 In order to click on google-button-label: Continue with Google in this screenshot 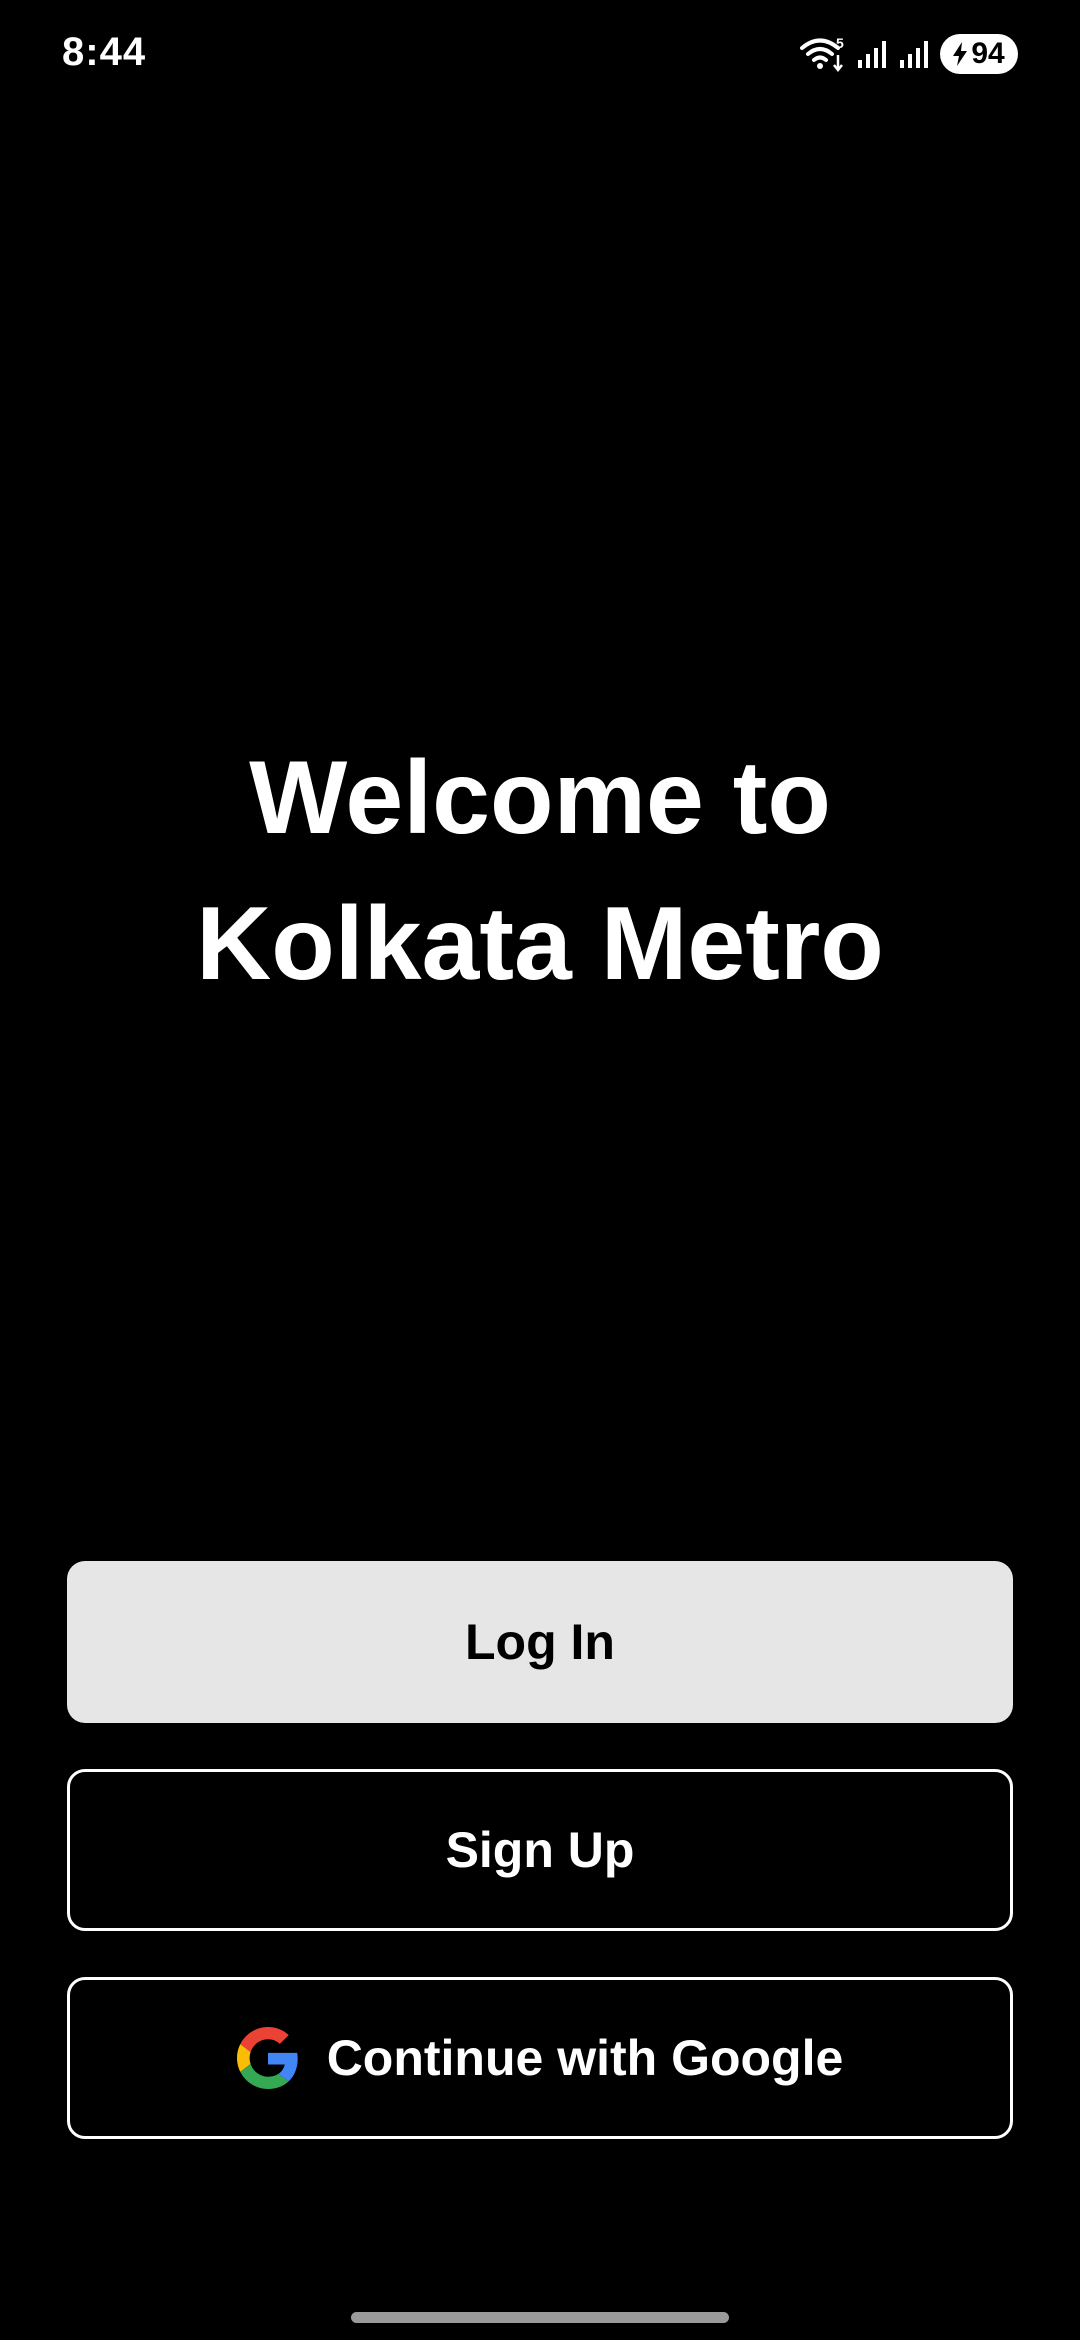, I will do `click(585, 2058)`.